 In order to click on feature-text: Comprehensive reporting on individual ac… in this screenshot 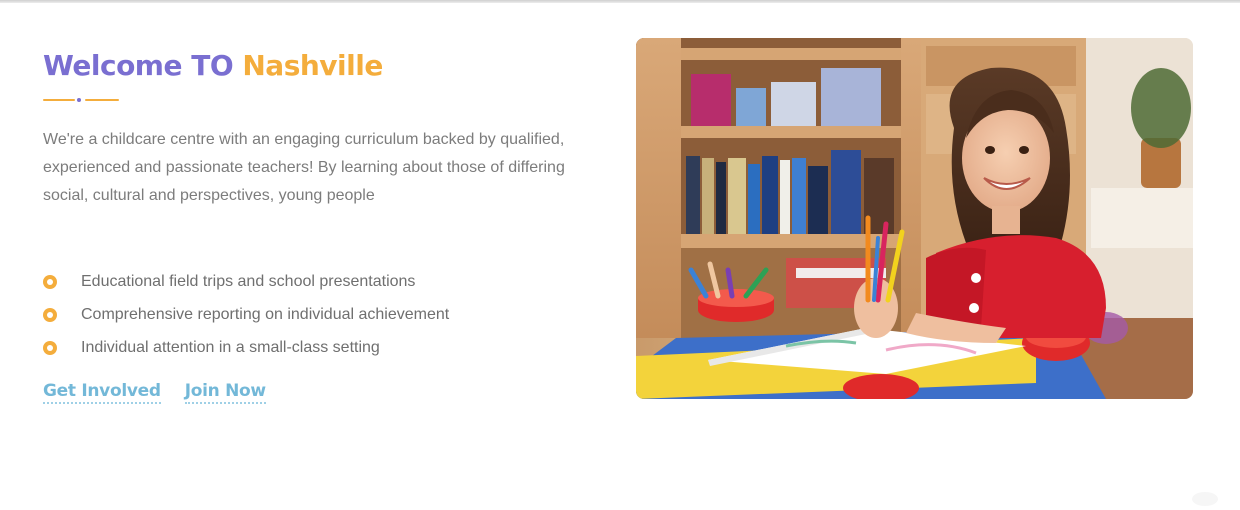, I will do `click(265, 314)`.